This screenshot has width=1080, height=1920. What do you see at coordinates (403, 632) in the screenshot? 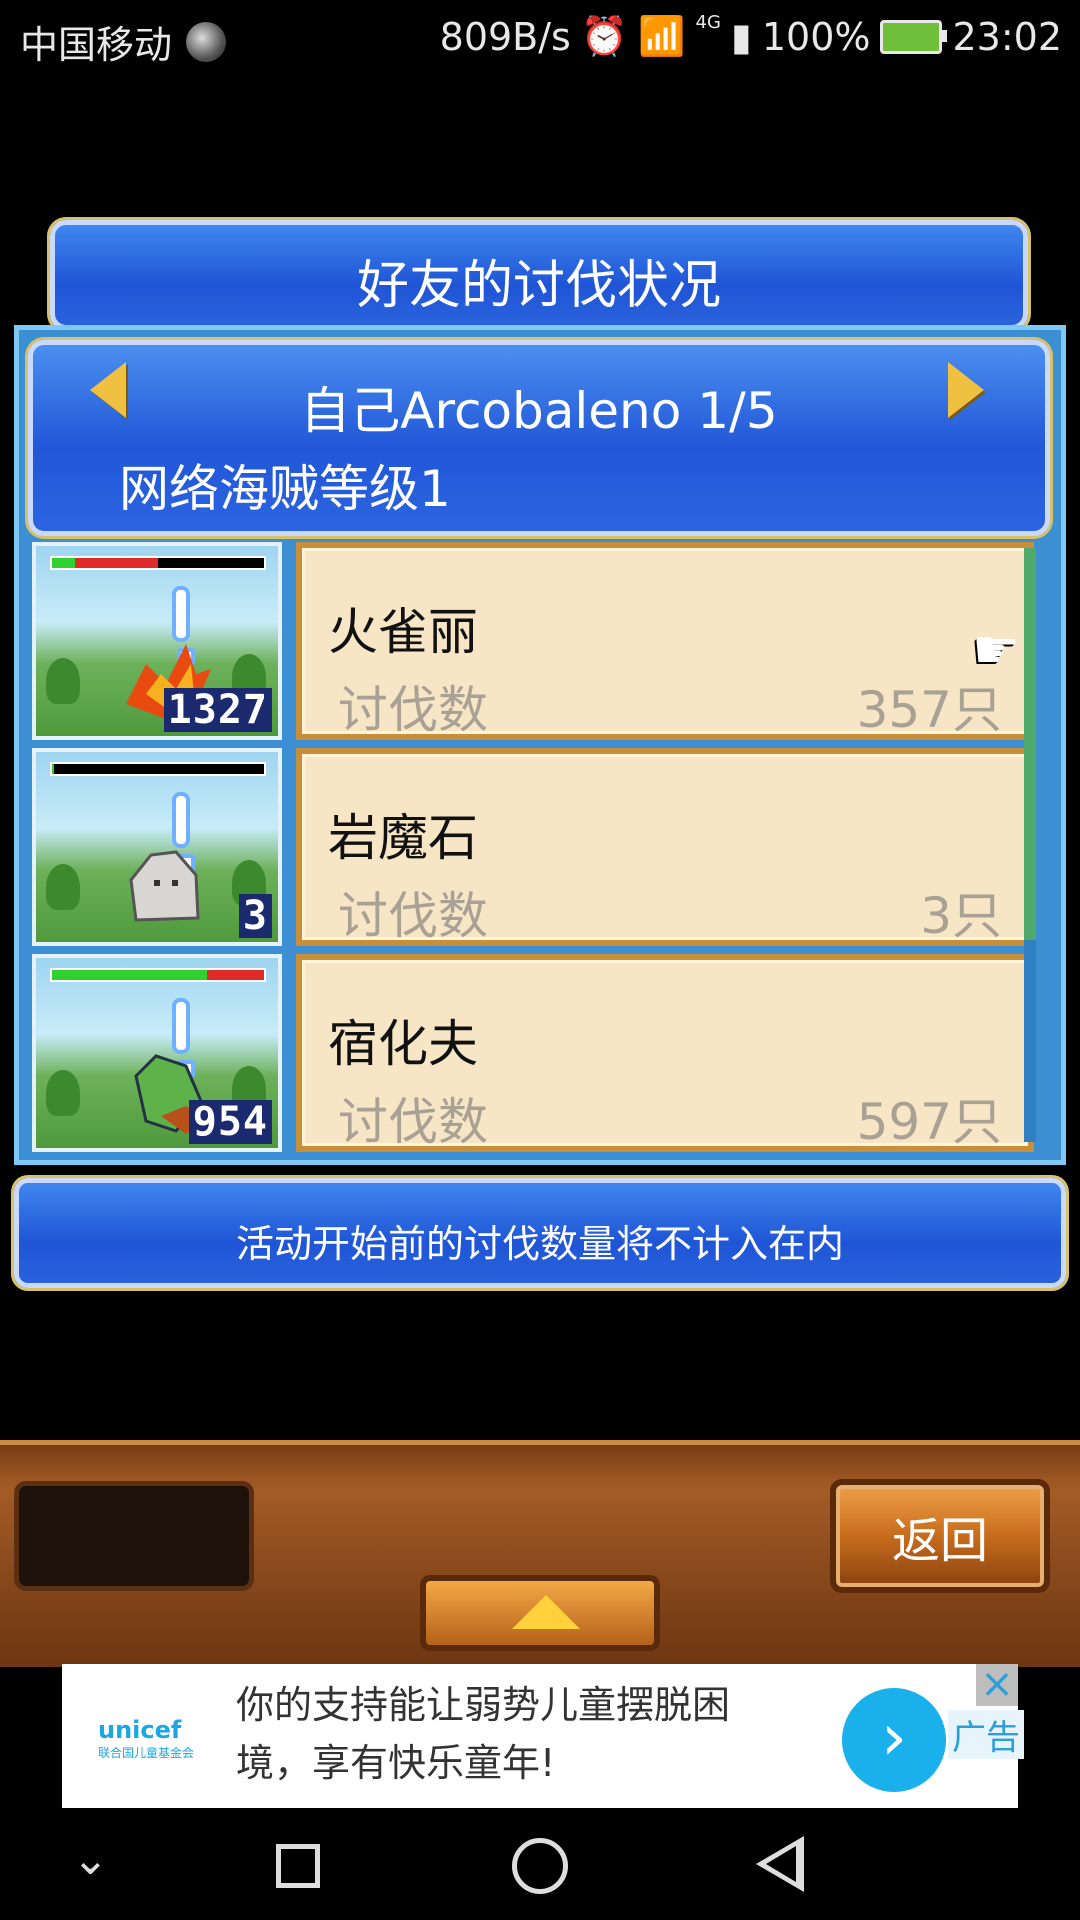
I see `monster-name: 火雀丽` at bounding box center [403, 632].